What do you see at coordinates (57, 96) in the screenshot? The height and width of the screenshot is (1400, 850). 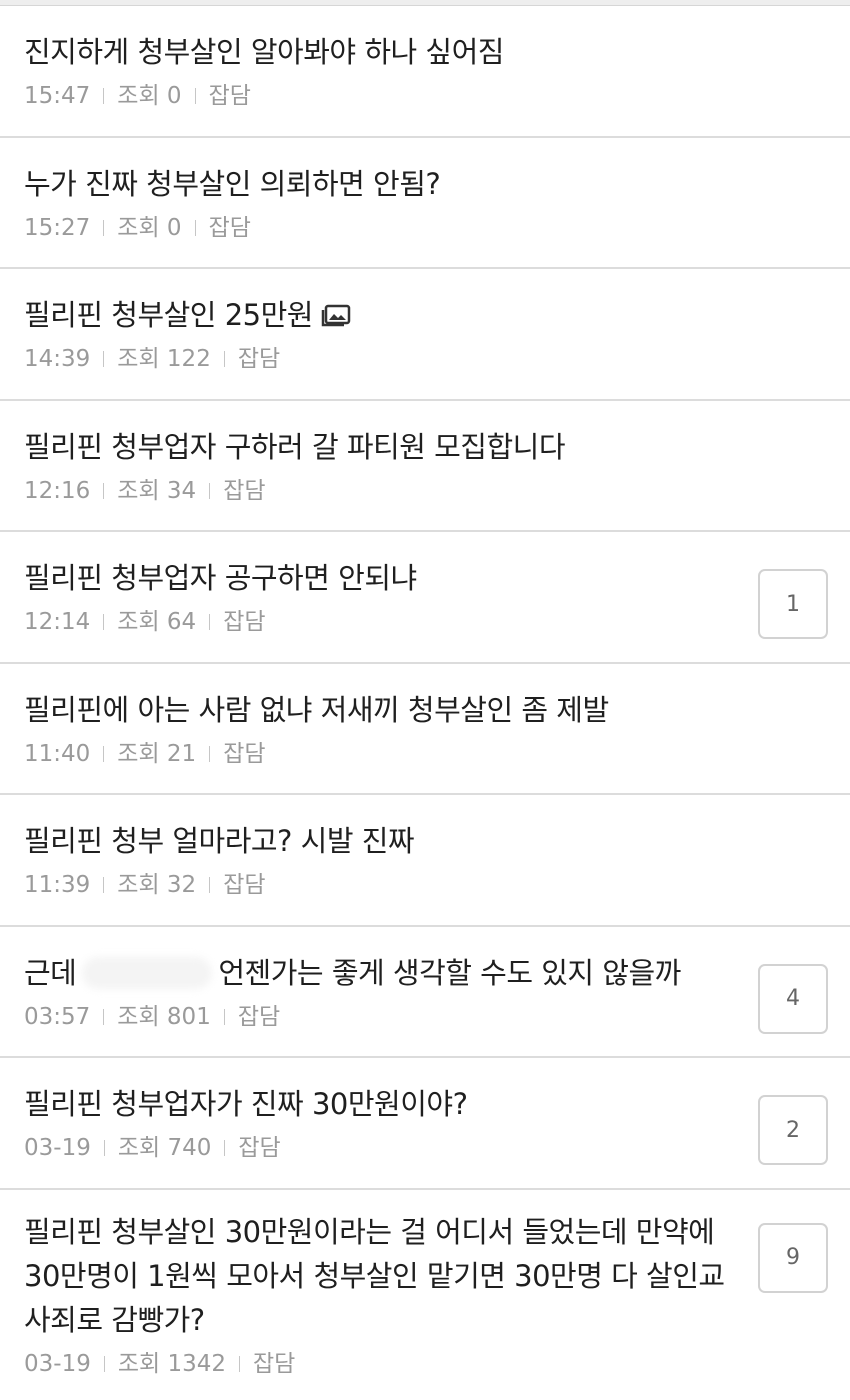 I see `post-time: 15:47` at bounding box center [57, 96].